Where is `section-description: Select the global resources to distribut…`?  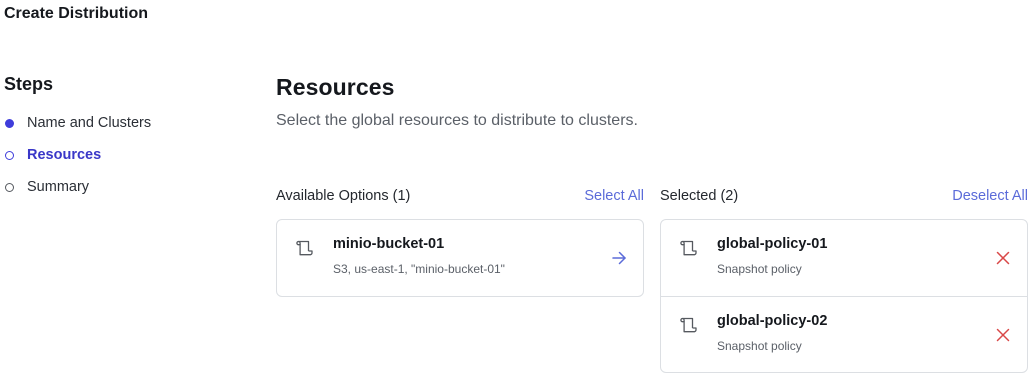 section-description: Select the global resources to distribut… is located at coordinates (457, 120).